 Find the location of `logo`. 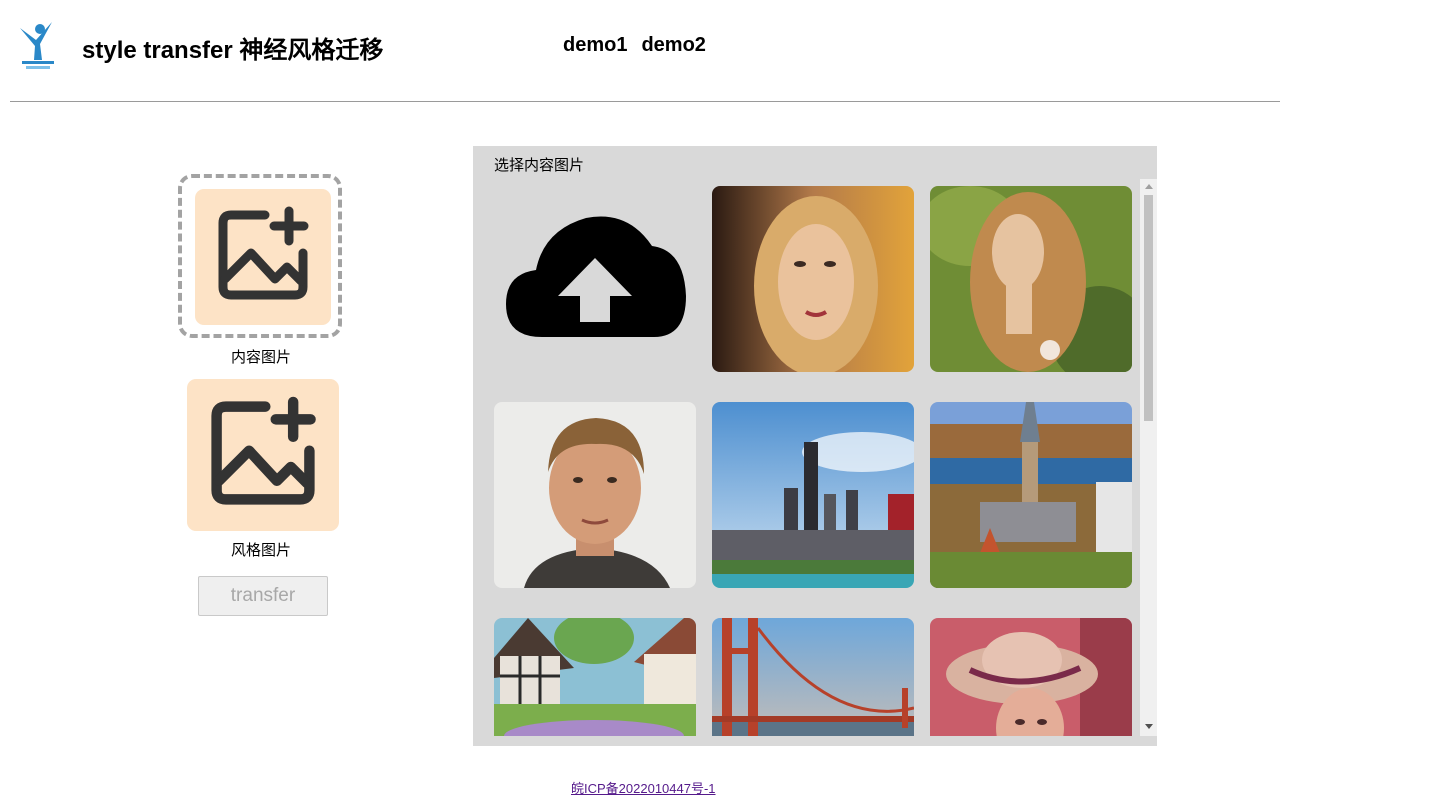

logo is located at coordinates (38, 46).